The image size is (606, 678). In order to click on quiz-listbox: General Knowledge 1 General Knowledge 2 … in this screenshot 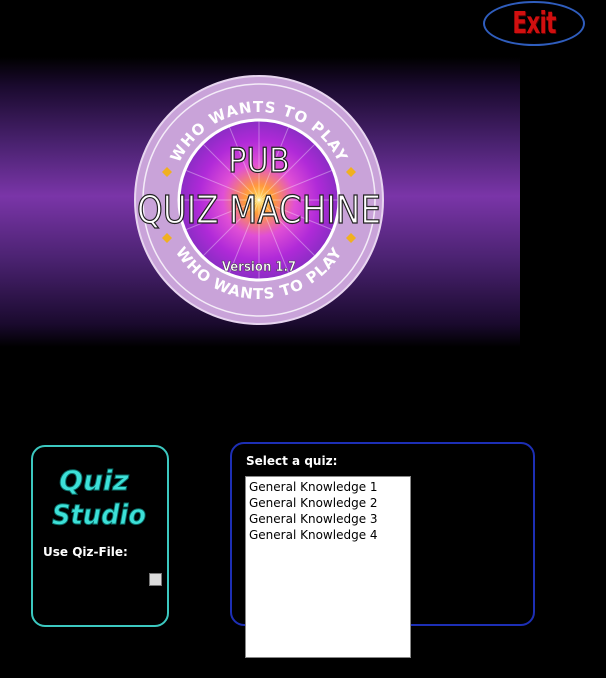, I will do `click(328, 567)`.